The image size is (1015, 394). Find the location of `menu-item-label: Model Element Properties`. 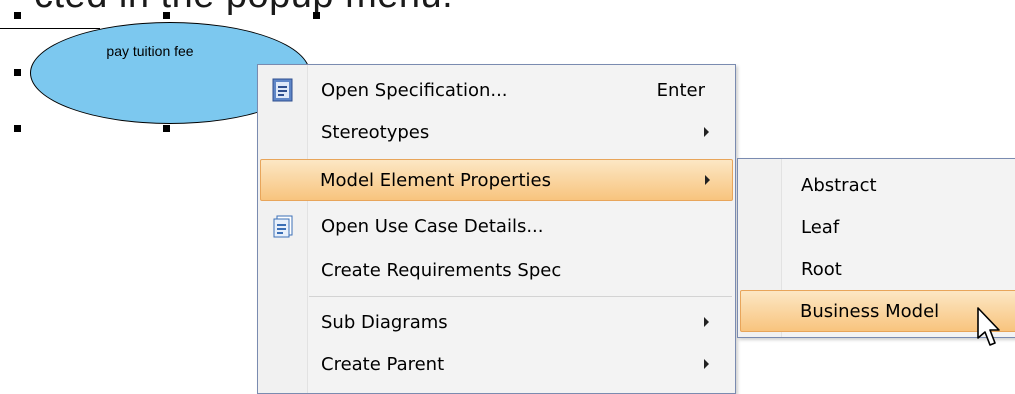

menu-item-label: Model Element Properties is located at coordinates (435, 180).